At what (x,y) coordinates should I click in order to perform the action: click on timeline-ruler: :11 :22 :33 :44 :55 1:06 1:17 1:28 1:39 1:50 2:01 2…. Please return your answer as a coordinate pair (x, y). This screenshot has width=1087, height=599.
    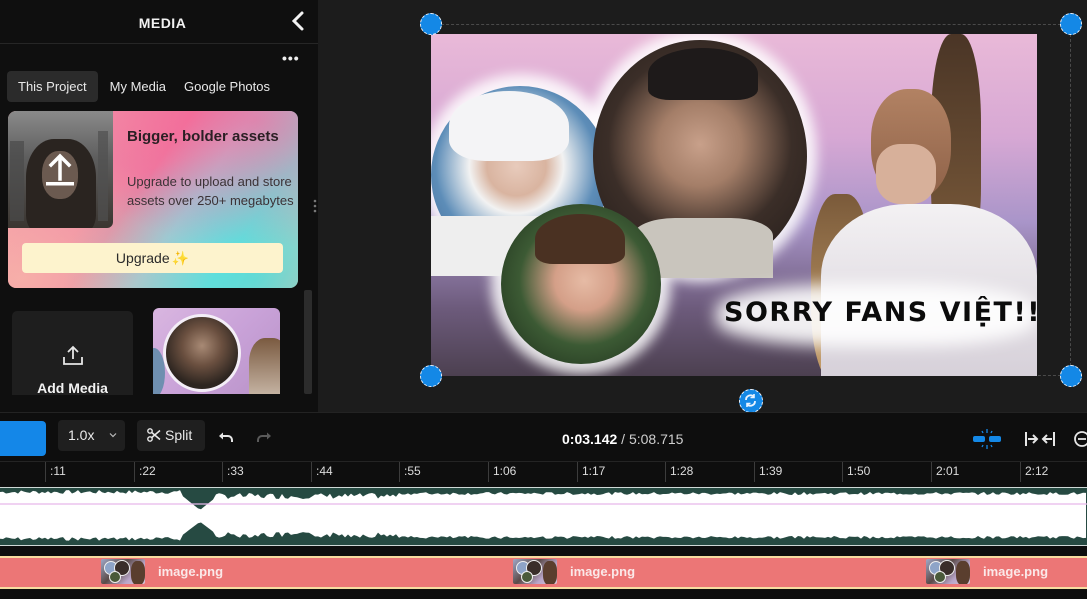
    Looking at the image, I should click on (543, 473).